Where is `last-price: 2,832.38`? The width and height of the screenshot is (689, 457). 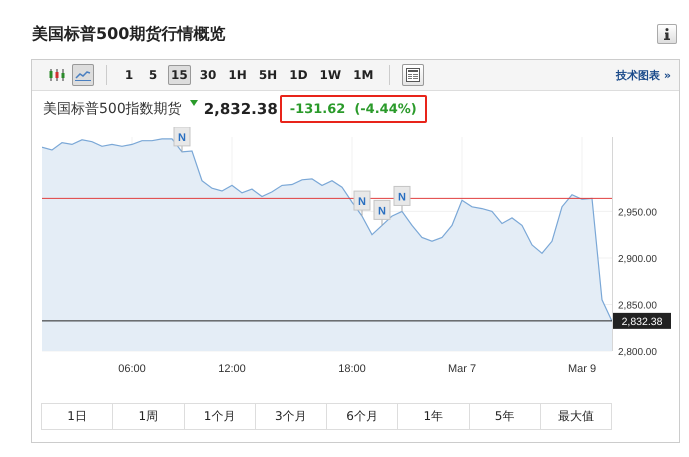 last-price: 2,832.38 is located at coordinates (241, 109).